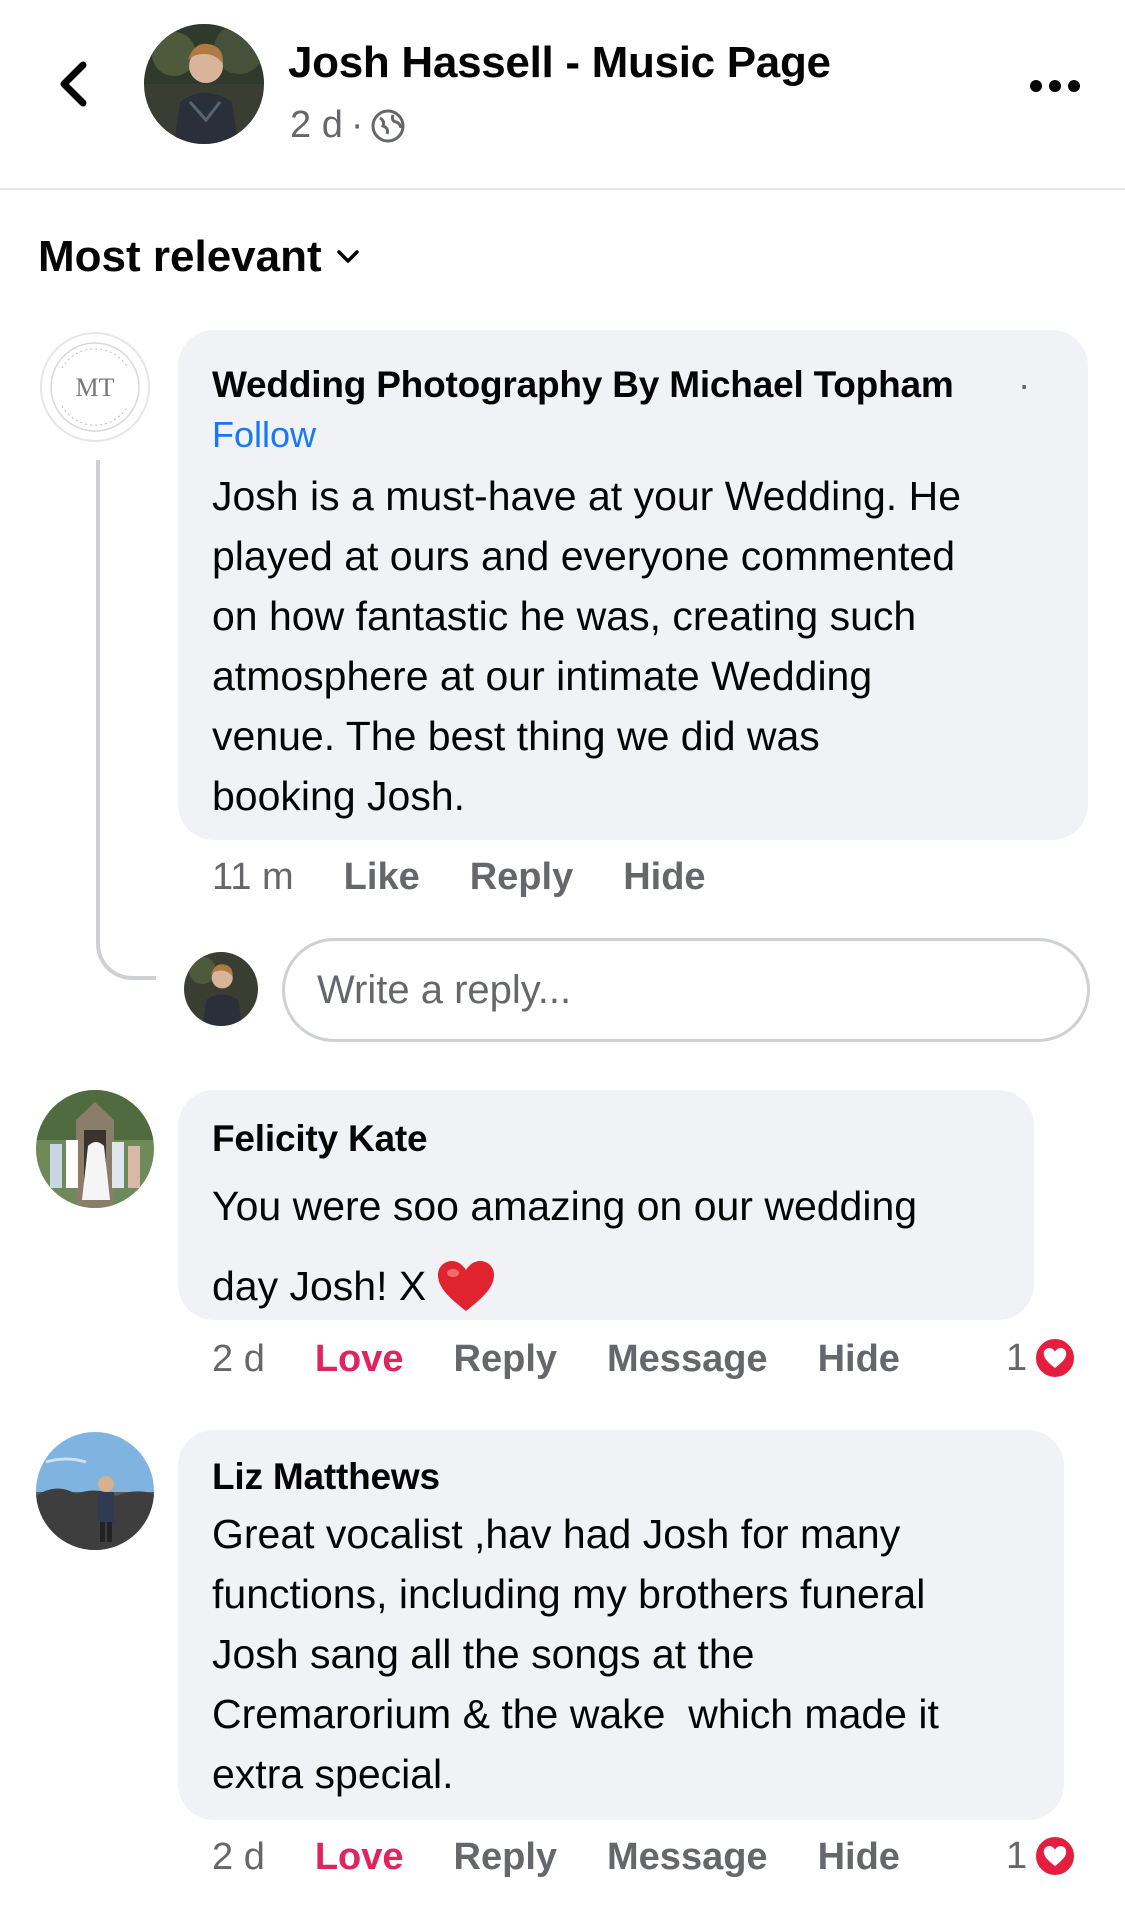 This screenshot has width=1125, height=1910. I want to click on comment-line: played at ours and everyone commented, so click(584, 556).